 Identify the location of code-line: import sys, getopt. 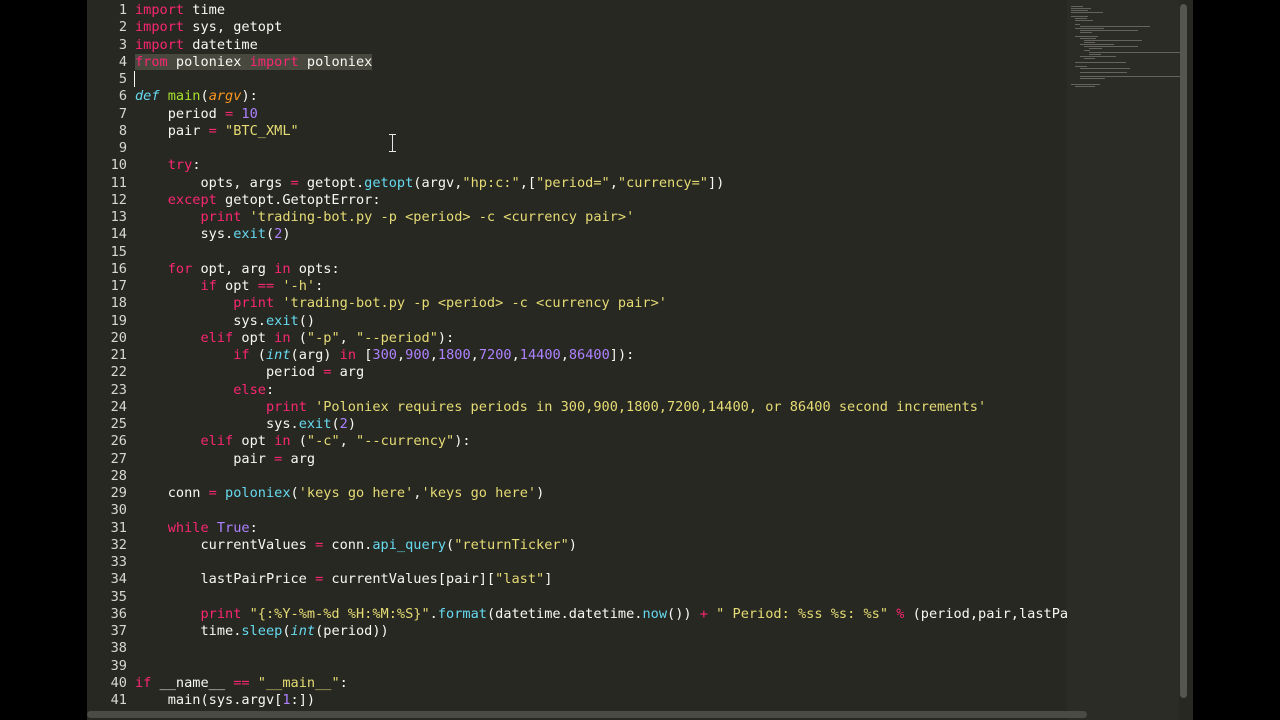
(601, 27).